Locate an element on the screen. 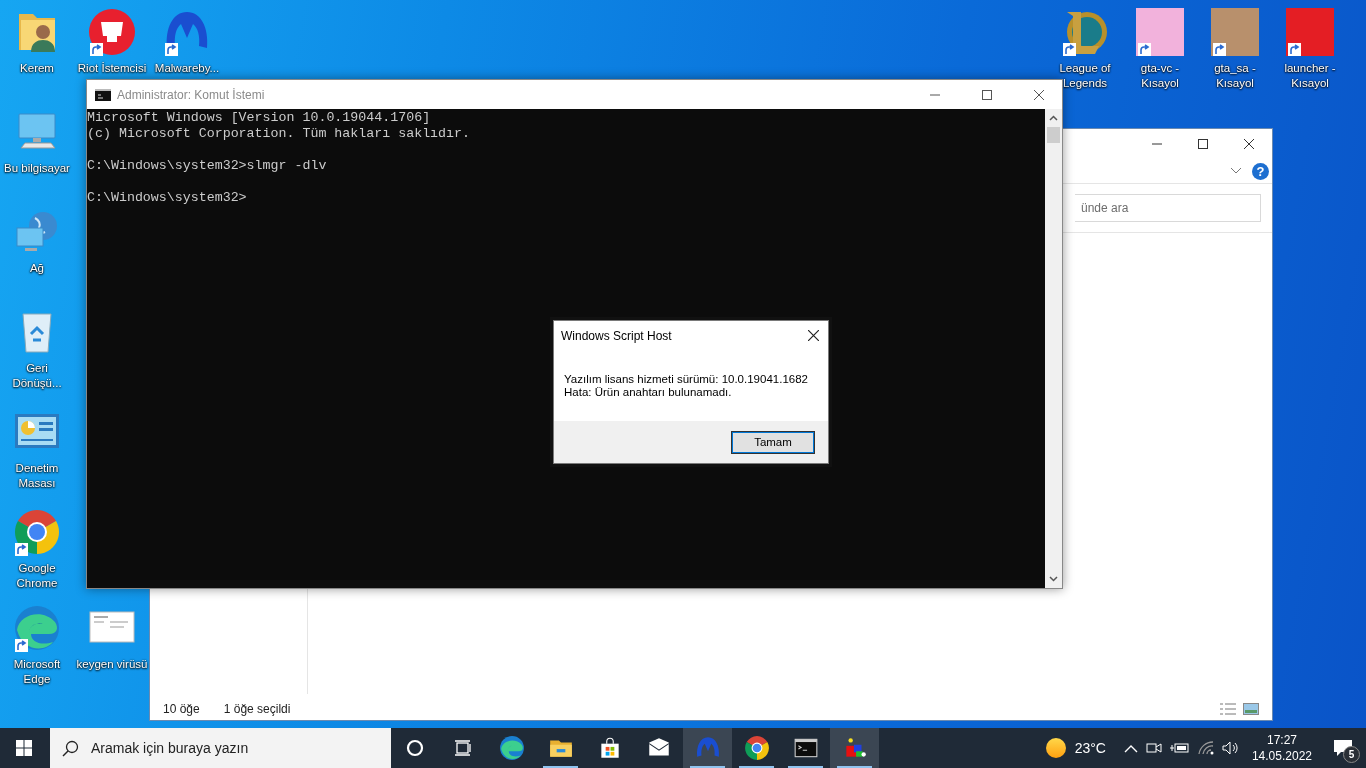 The image size is (1366, 768). clock: 17:27 14.05.2022 is located at coordinates (1281, 748).